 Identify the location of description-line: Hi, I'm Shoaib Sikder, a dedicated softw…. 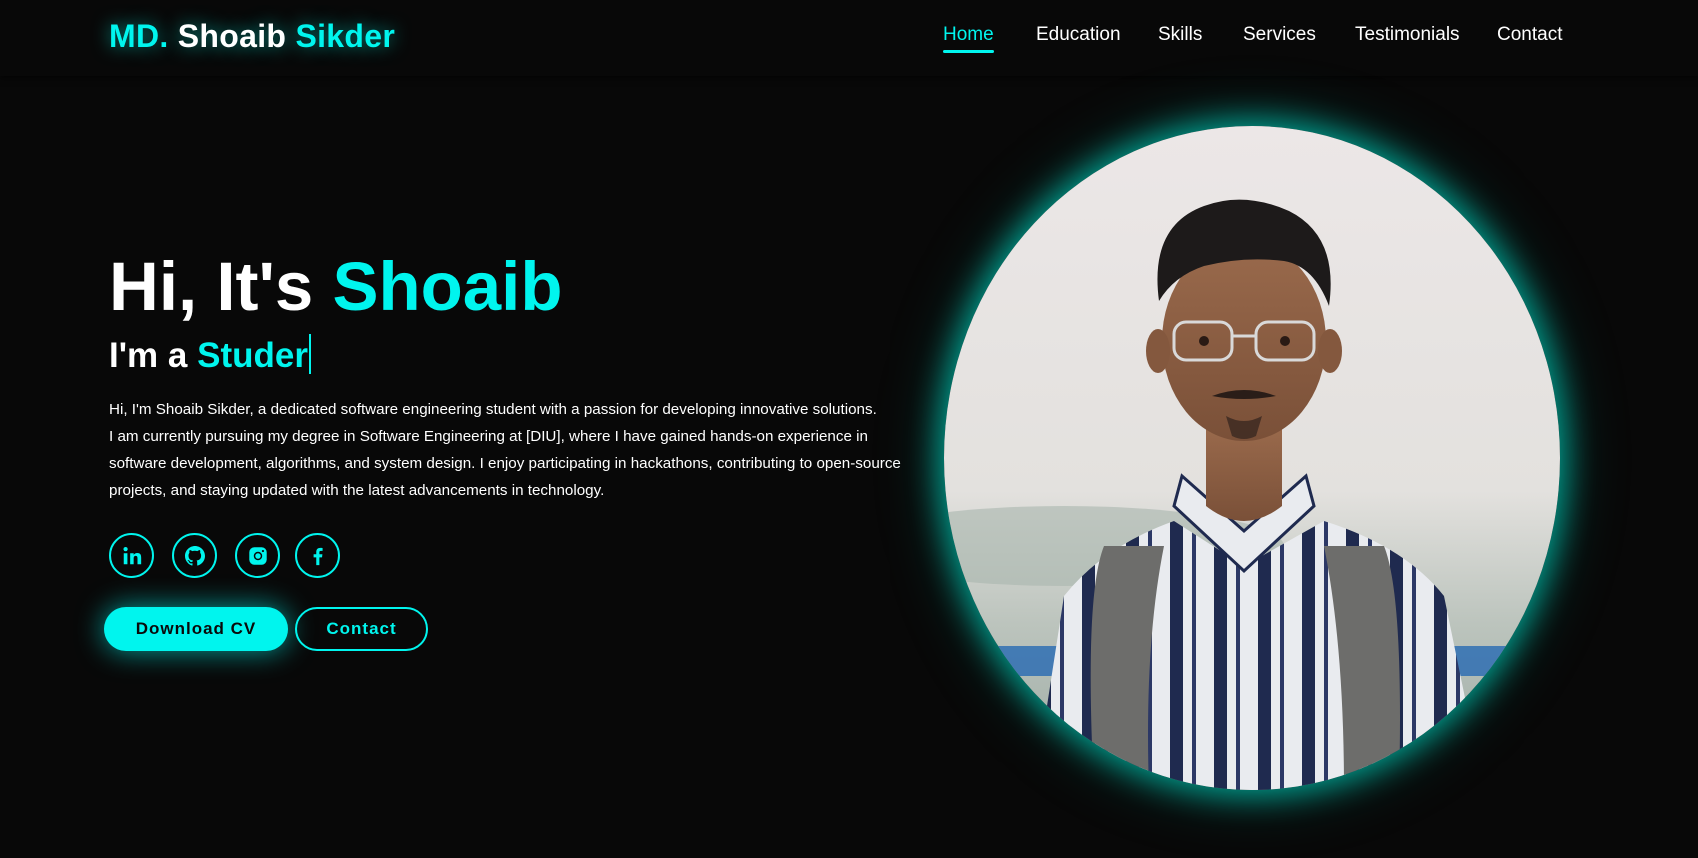
(493, 409).